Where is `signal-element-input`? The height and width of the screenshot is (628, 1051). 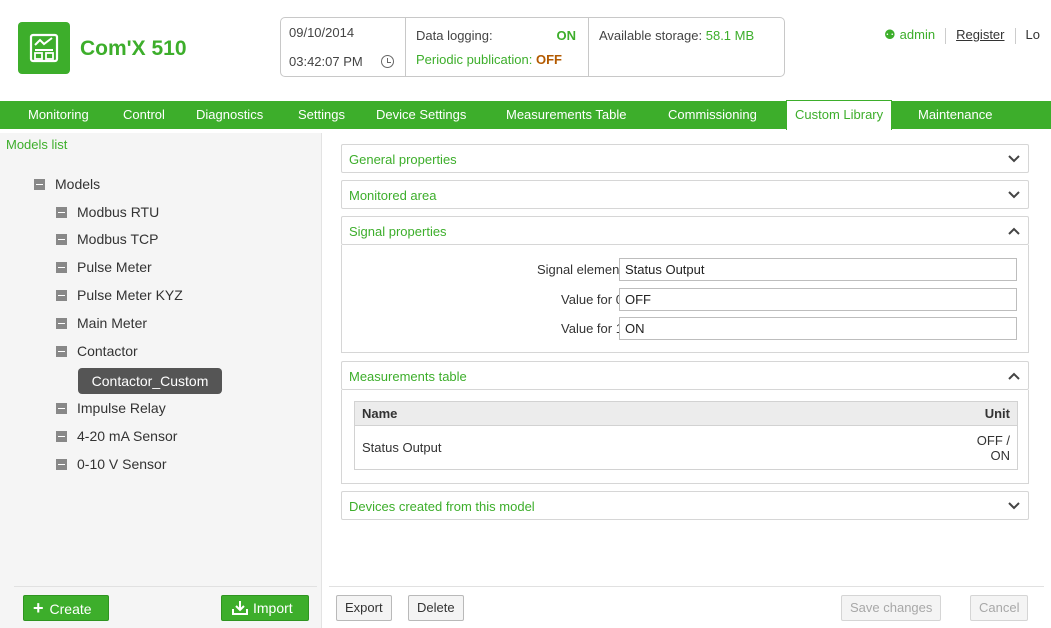
signal-element-input is located at coordinates (818, 269).